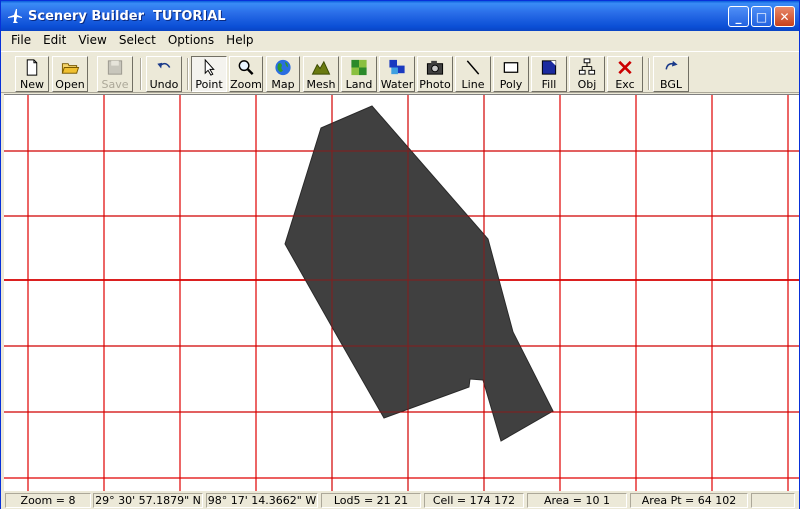 The image size is (800, 509). What do you see at coordinates (148, 500) in the screenshot?
I see `status-latitude: 29° 30' 57.1879" N` at bounding box center [148, 500].